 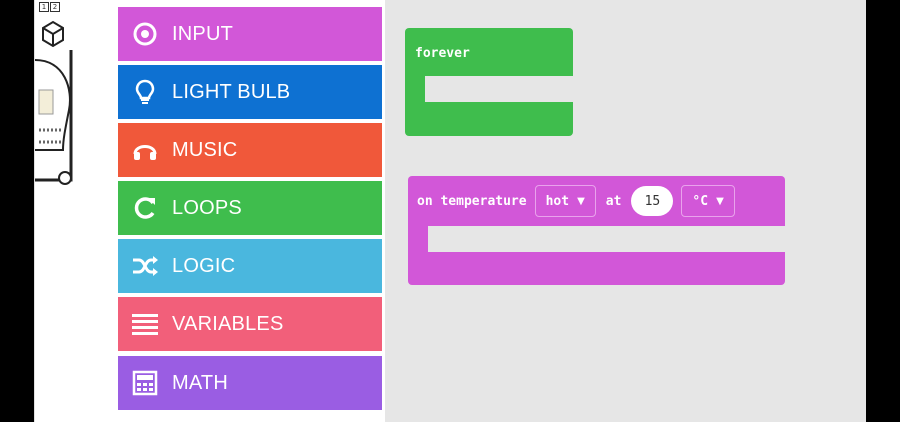 What do you see at coordinates (231, 91) in the screenshot?
I see `toolbox-category-label: LIGHT BULB` at bounding box center [231, 91].